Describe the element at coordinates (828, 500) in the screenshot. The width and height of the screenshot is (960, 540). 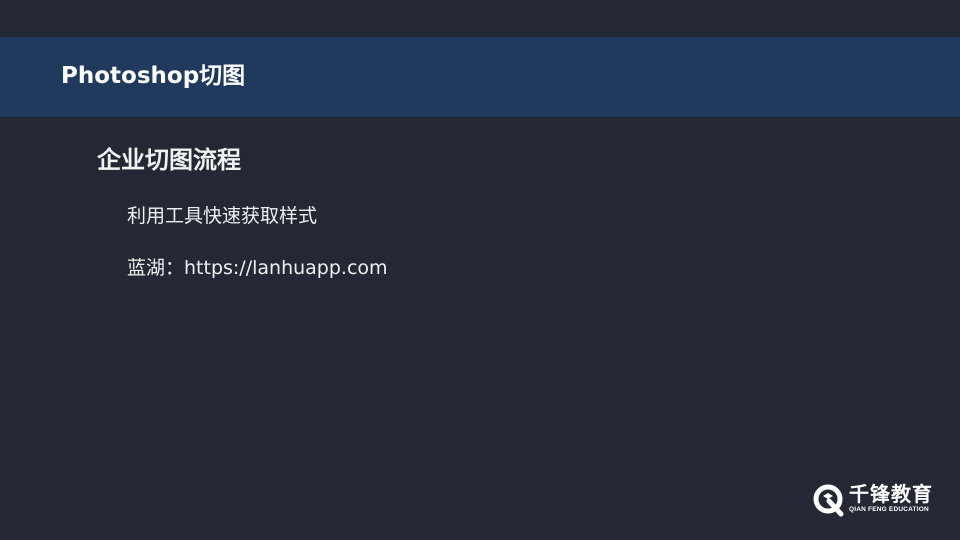
I see `qianfeng-logo-icon` at that location.